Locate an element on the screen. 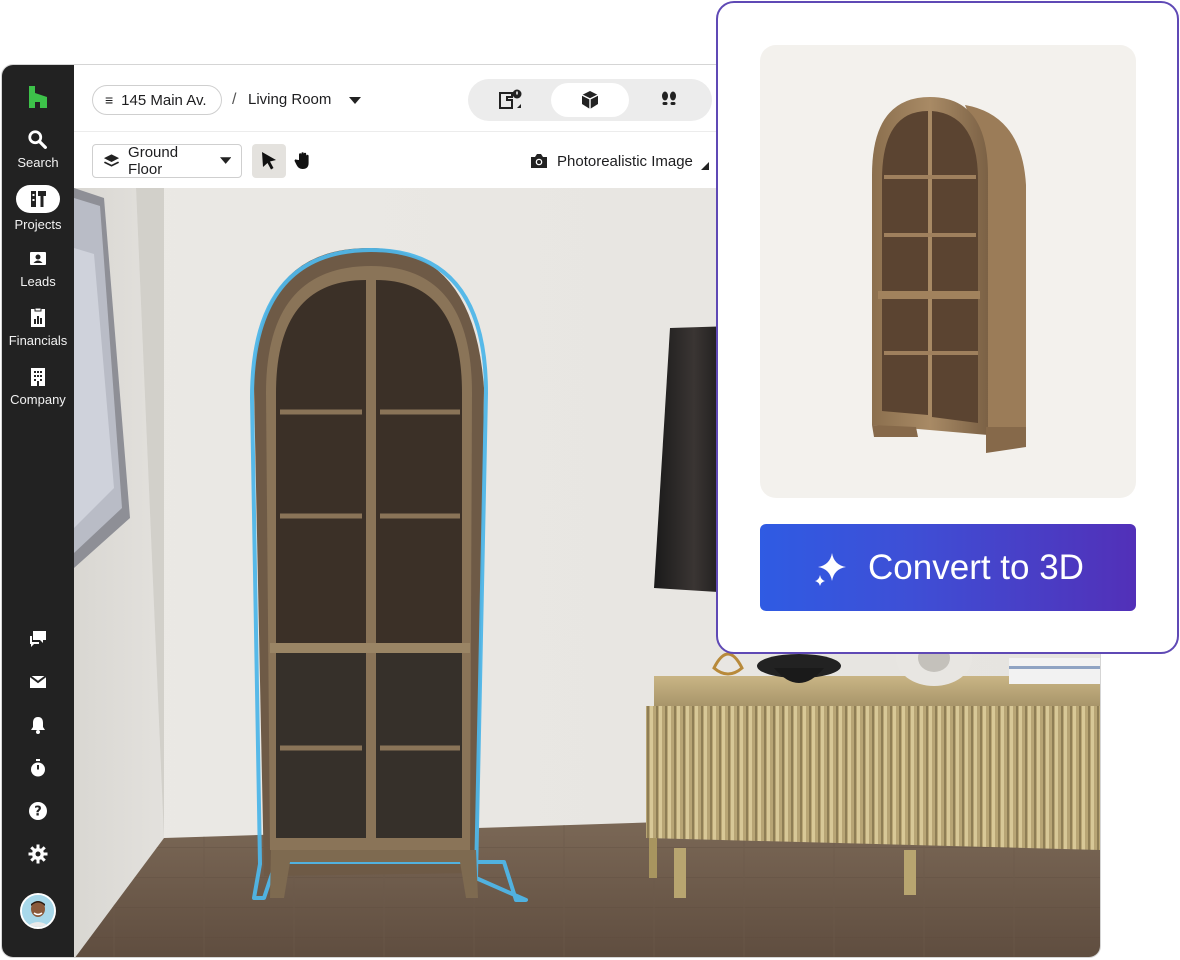 This screenshot has height=960, width=1180. cabinet-product-image is located at coordinates (949, 275).